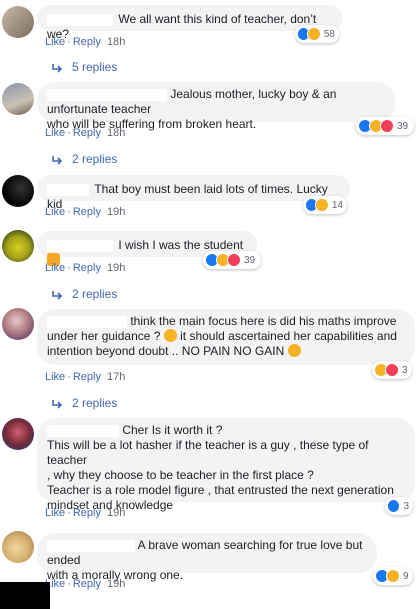 Image resolution: width=416 pixels, height=609 pixels. What do you see at coordinates (104, 336) in the screenshot?
I see `comment-text-line: under her guidance ?` at bounding box center [104, 336].